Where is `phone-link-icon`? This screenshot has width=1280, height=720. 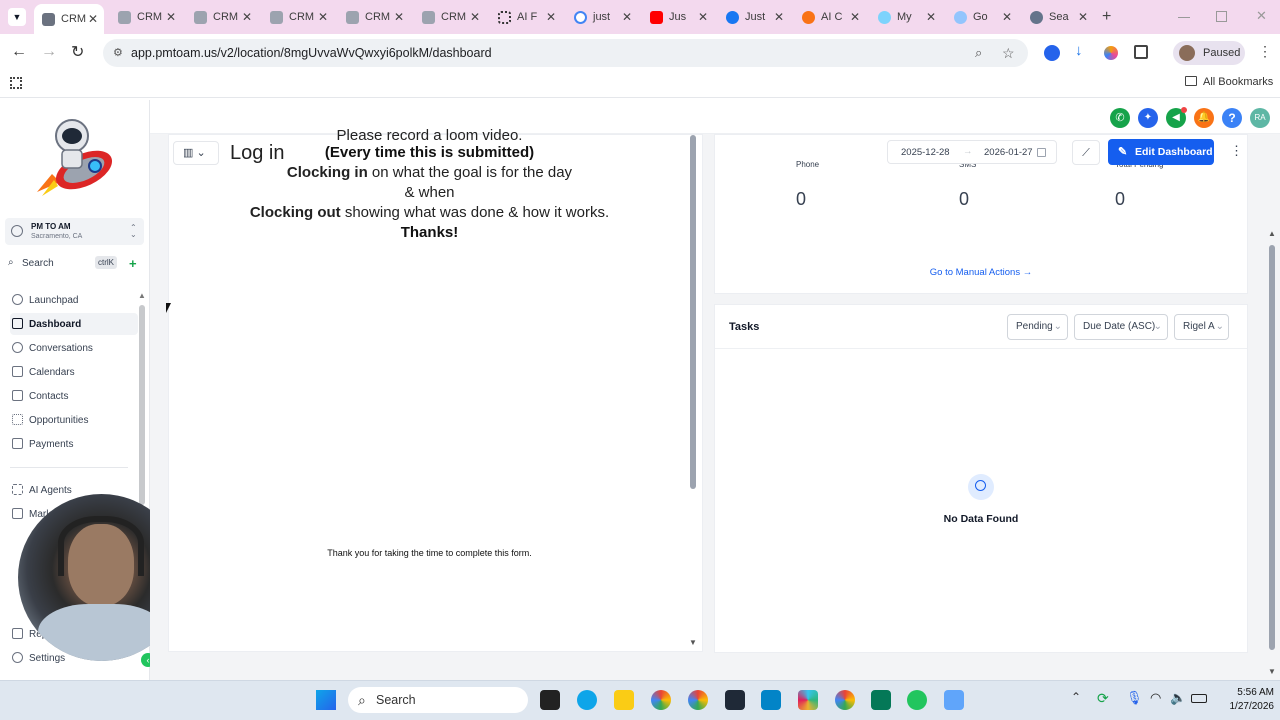
phone-link-icon is located at coordinates (881, 700).